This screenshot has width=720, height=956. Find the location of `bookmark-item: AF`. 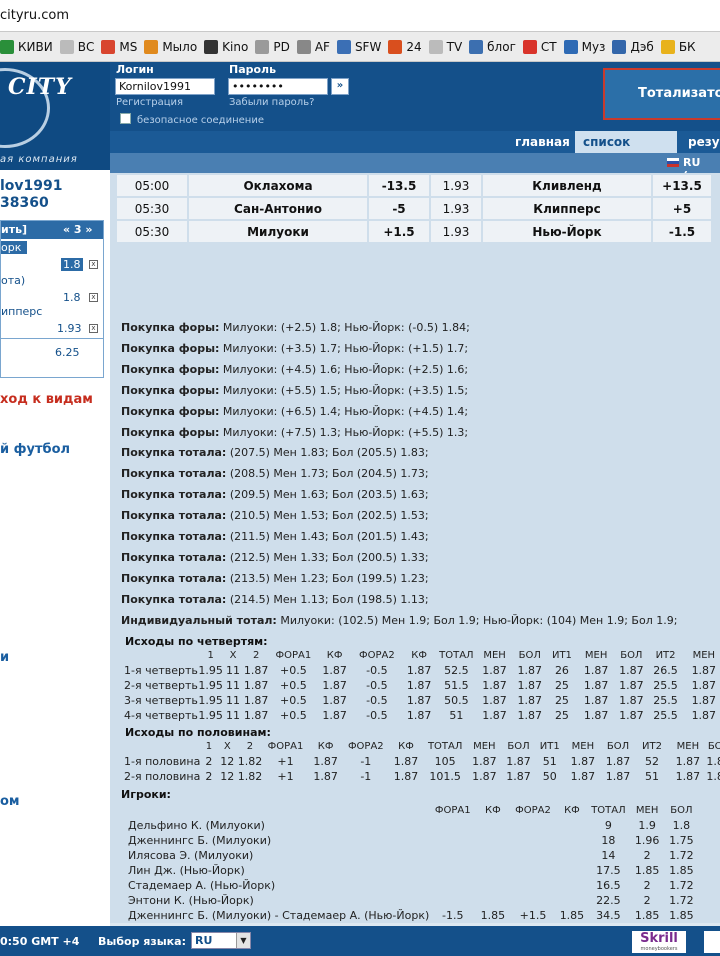

bookmark-item: AF is located at coordinates (313, 46).